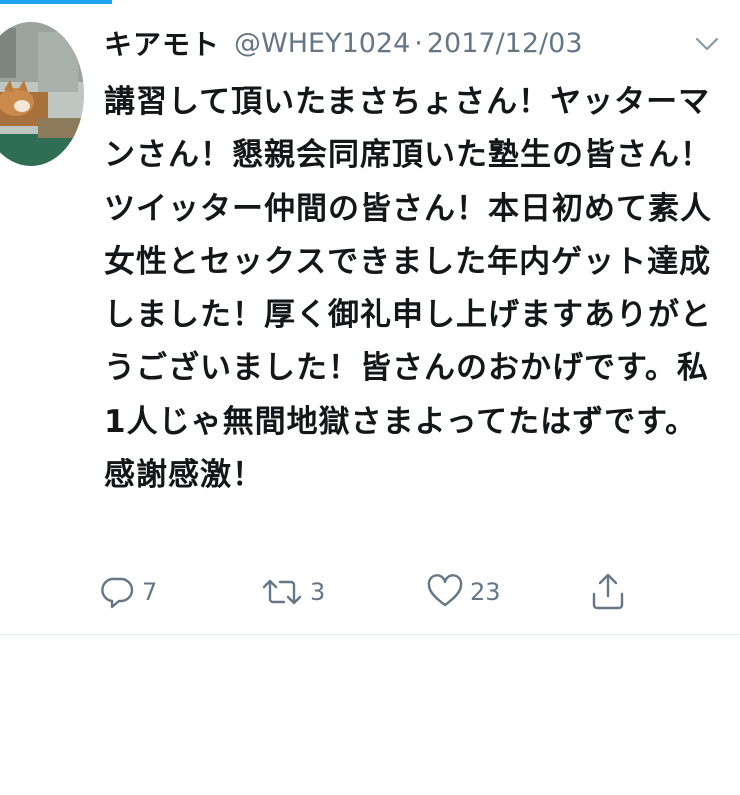 Image resolution: width=740 pixels, height=795 pixels. I want to click on share-icon, so click(608, 591).